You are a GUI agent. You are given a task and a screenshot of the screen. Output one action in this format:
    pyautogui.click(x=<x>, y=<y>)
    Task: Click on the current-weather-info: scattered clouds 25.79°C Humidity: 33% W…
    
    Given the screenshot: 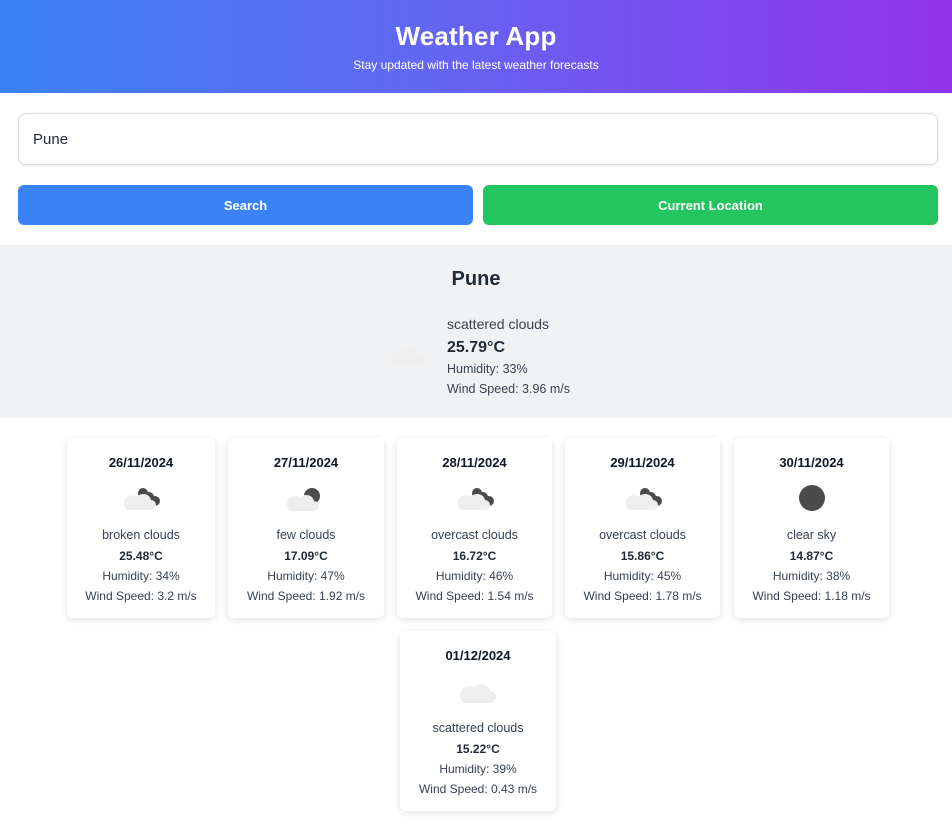 What is the action you would take?
    pyautogui.click(x=508, y=356)
    